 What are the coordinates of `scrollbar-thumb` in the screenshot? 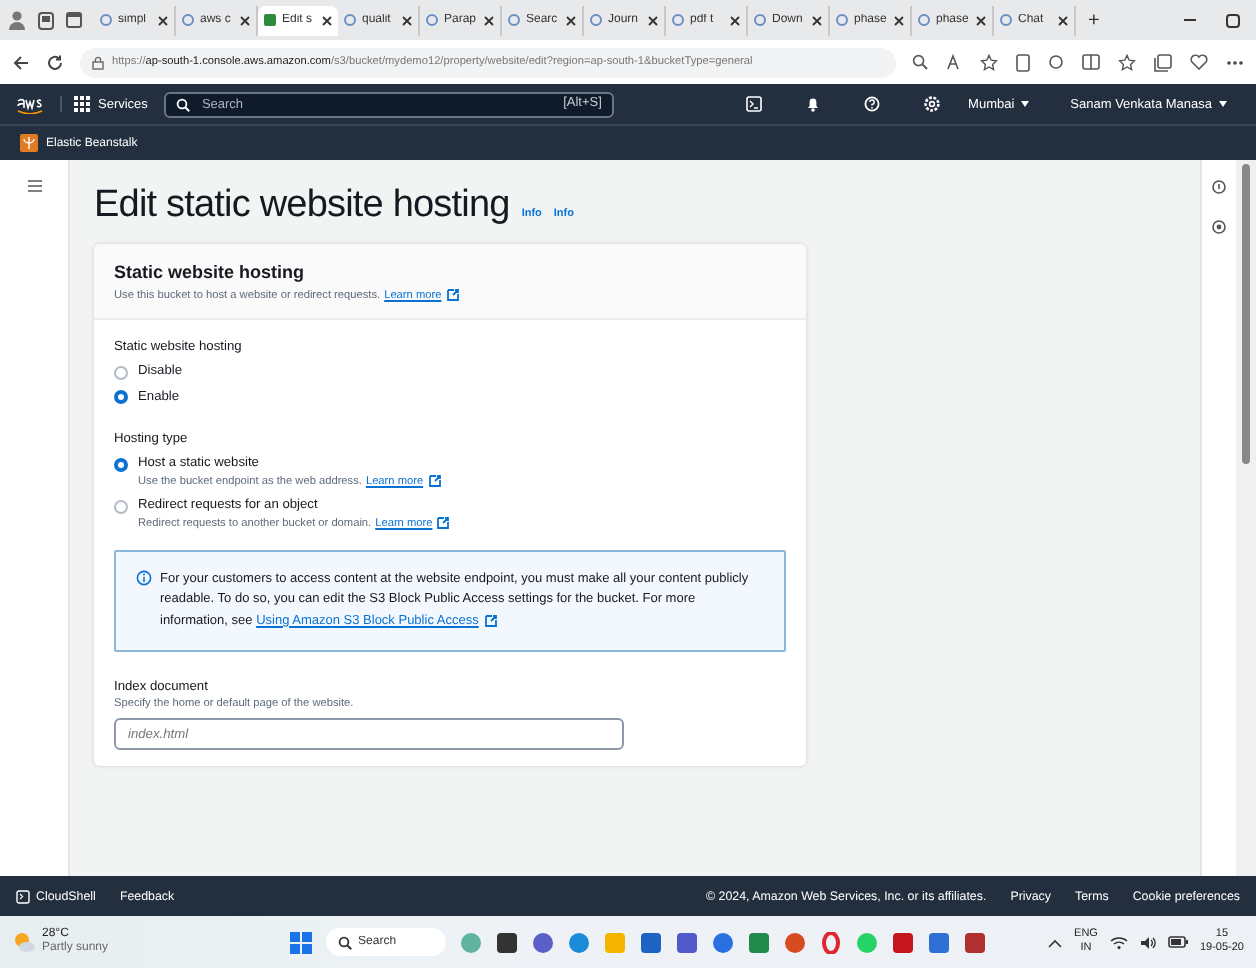 It's located at (1246, 314).